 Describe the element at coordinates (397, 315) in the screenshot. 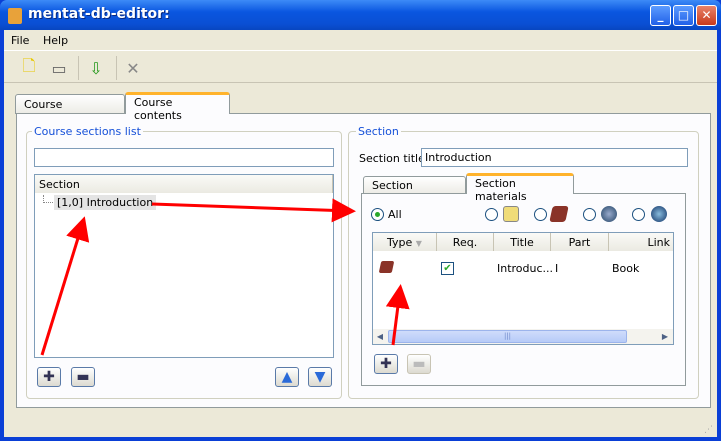

I see `arrow-to-table-row` at that location.